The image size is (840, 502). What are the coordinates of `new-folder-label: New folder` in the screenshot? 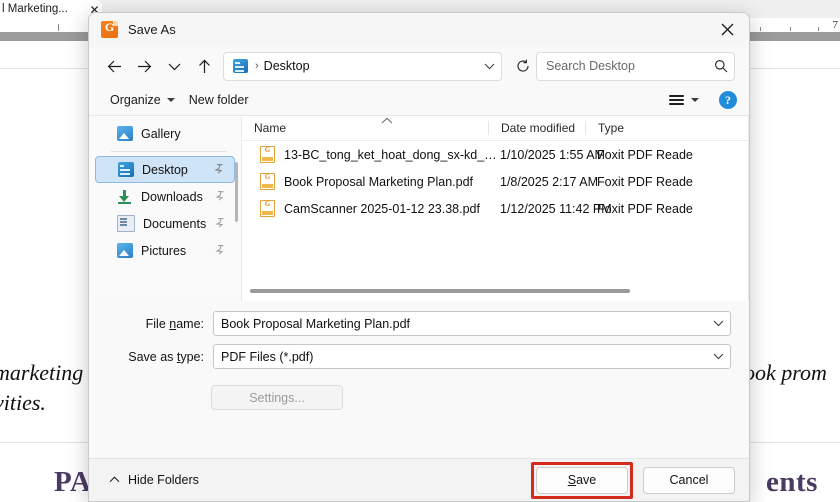 It's located at (218, 100).